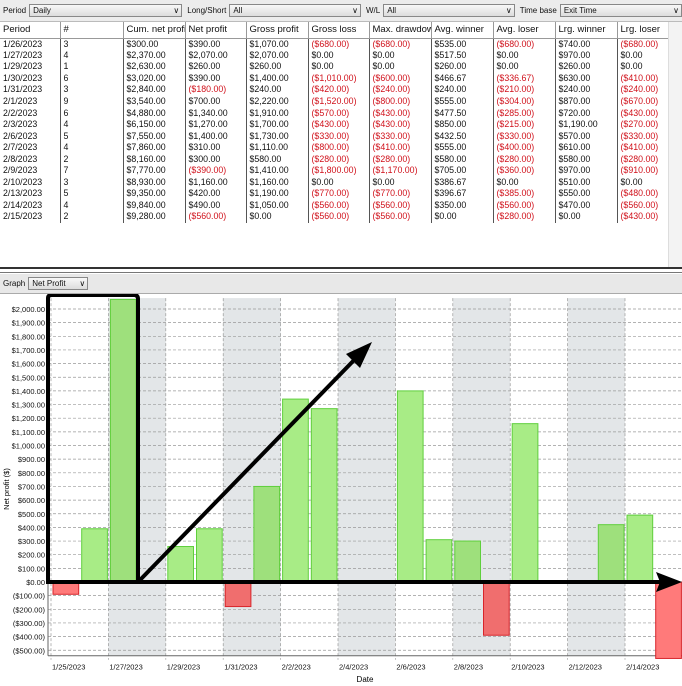 This screenshot has height=686, width=682. I want to click on y-tick-label: ($500.00), so click(29, 650).